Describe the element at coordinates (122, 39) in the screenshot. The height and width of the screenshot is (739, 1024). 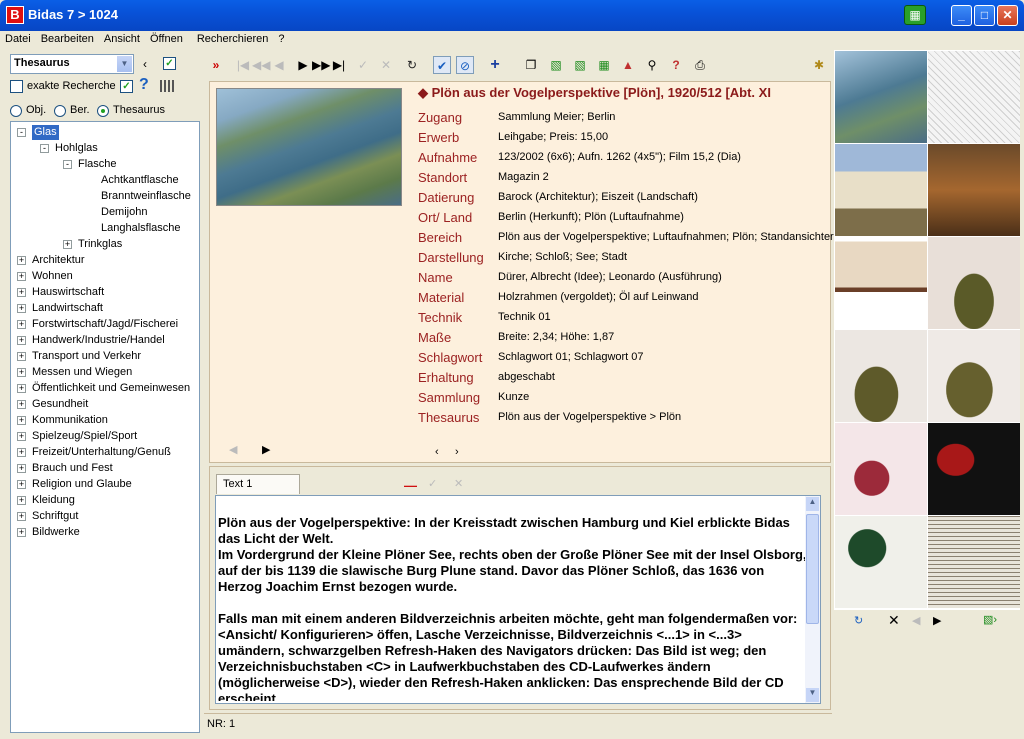
I see `menu-ansicht: Ansicht` at that location.